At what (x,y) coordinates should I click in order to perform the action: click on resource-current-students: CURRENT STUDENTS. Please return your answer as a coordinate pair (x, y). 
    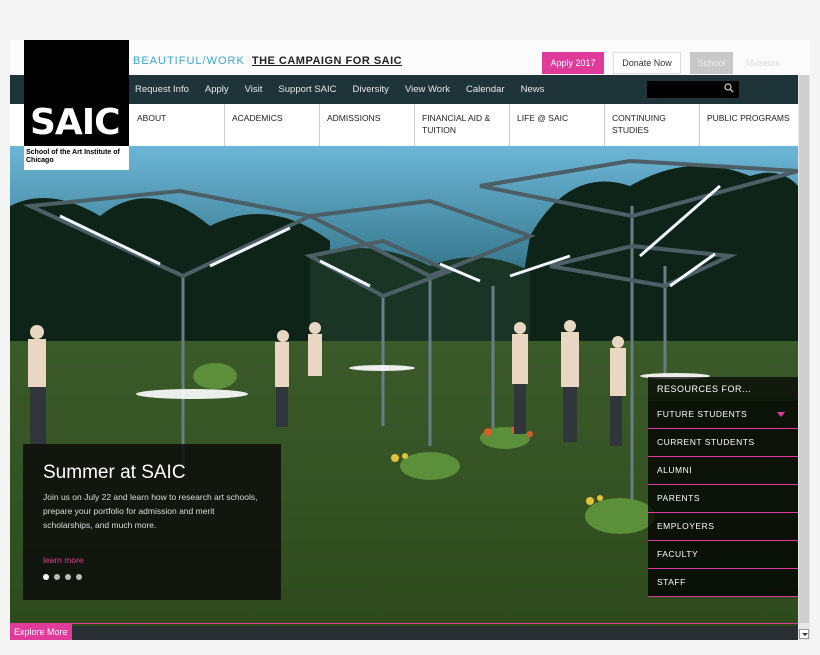
    Looking at the image, I should click on (723, 443).